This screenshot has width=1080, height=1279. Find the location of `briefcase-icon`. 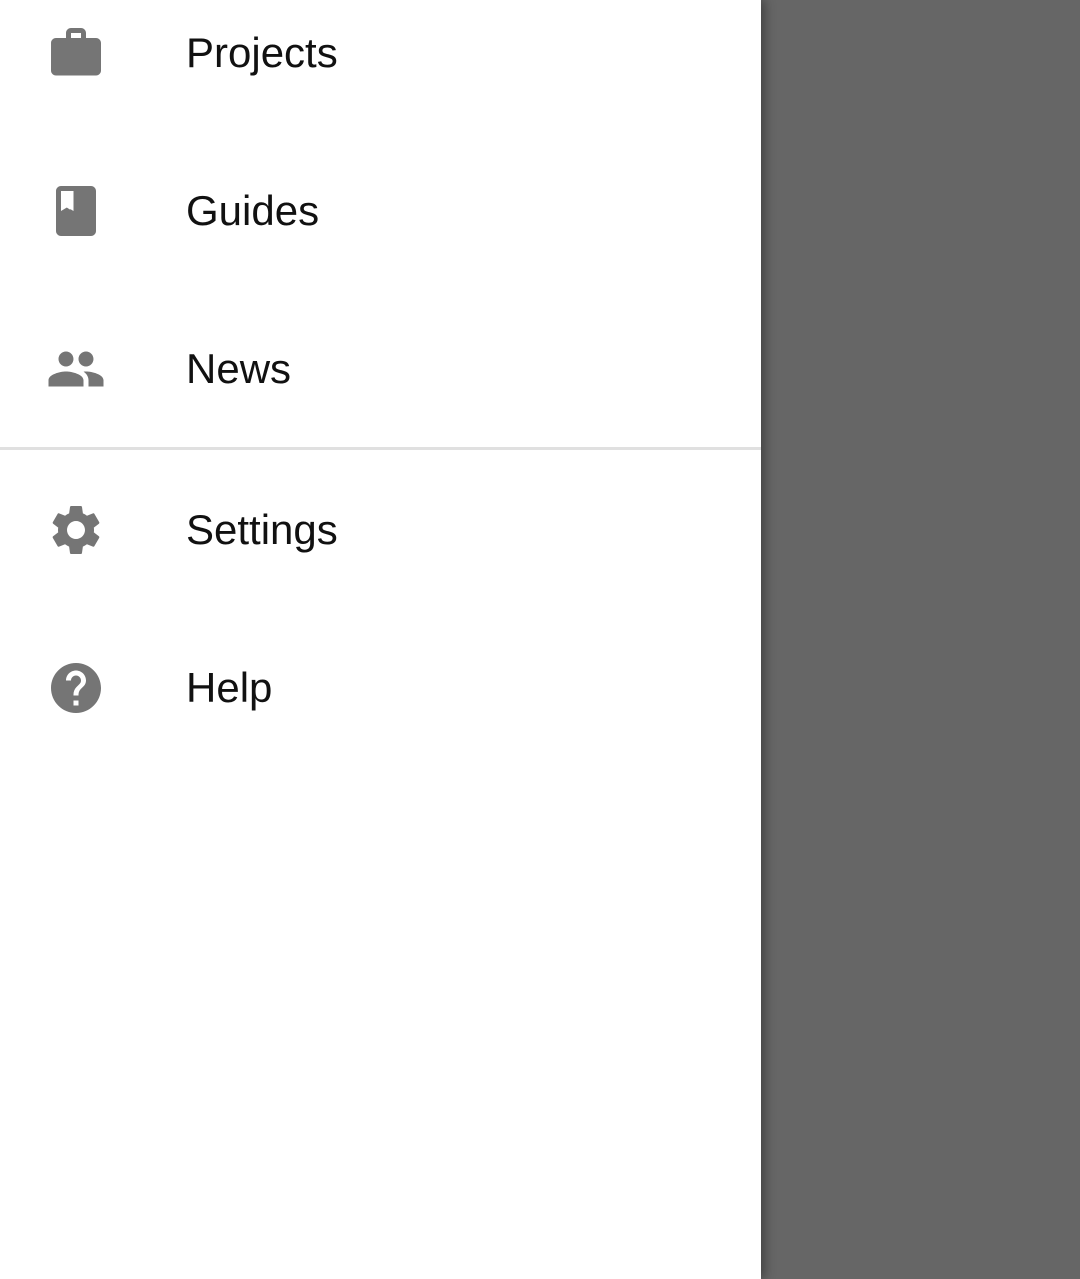

briefcase-icon is located at coordinates (76, 53).